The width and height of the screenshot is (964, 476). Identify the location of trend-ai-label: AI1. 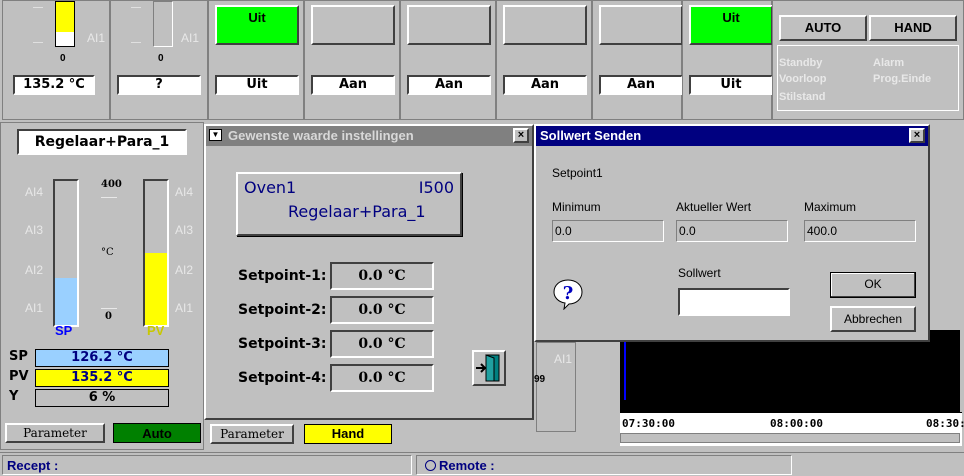
(563, 359).